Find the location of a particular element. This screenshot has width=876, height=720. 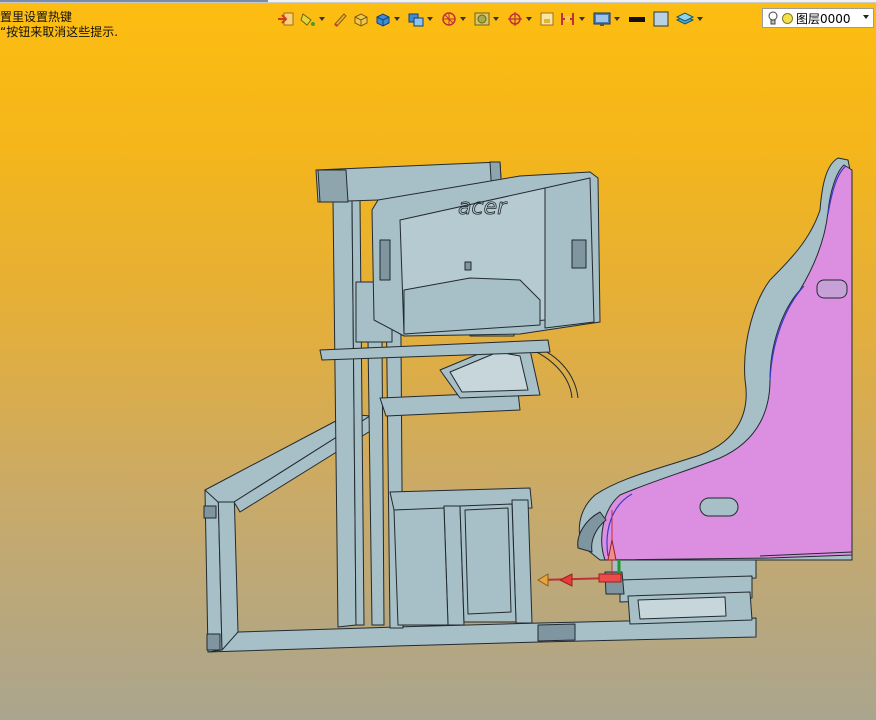

view-toolbar is located at coordinates (491, 19).